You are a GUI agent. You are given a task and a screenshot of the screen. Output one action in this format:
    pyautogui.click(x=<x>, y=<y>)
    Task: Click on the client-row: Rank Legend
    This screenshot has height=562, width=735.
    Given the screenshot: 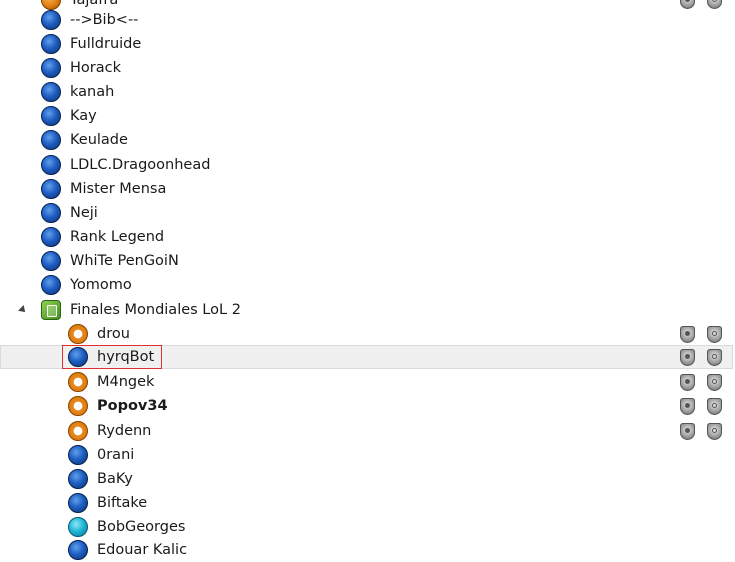 What is the action you would take?
    pyautogui.click(x=366, y=237)
    